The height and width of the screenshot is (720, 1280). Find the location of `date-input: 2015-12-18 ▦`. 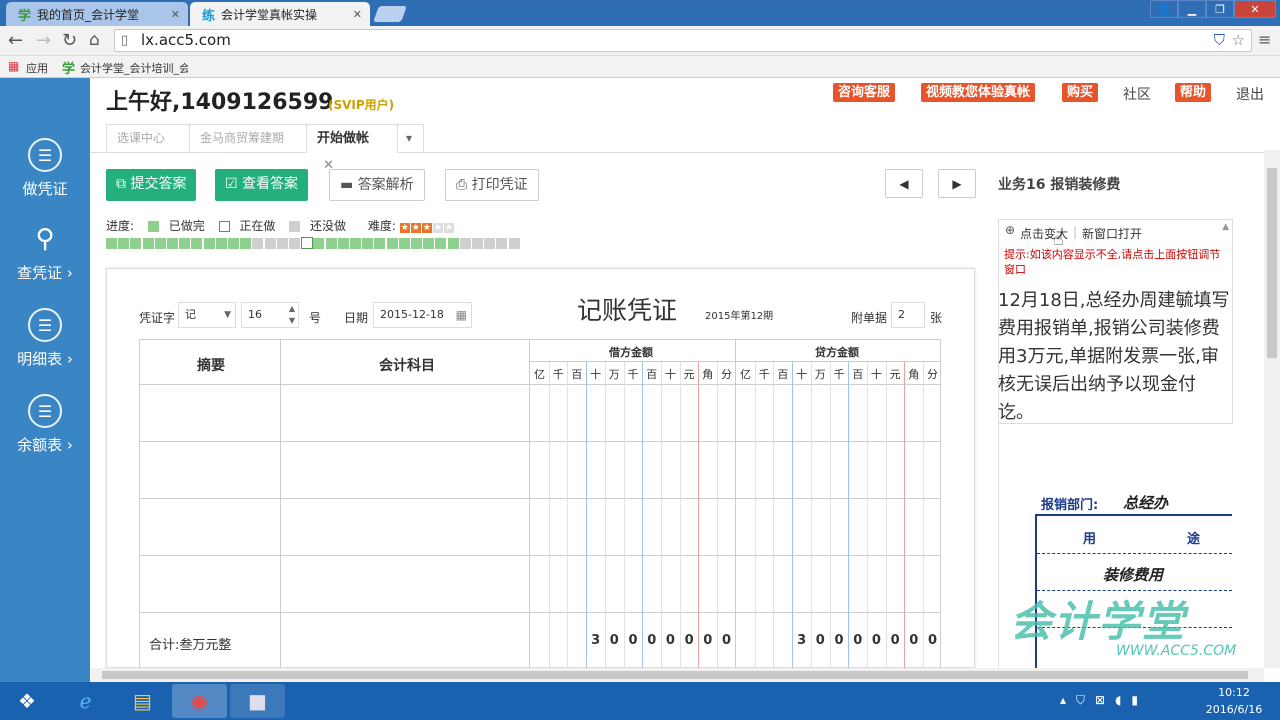

date-input: 2015-12-18 ▦ is located at coordinates (422, 315).